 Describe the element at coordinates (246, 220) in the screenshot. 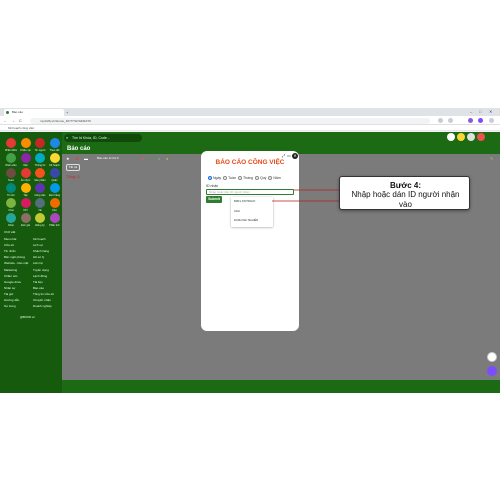

I see `dropdown-item: DANH NHI NGHIÊN` at that location.